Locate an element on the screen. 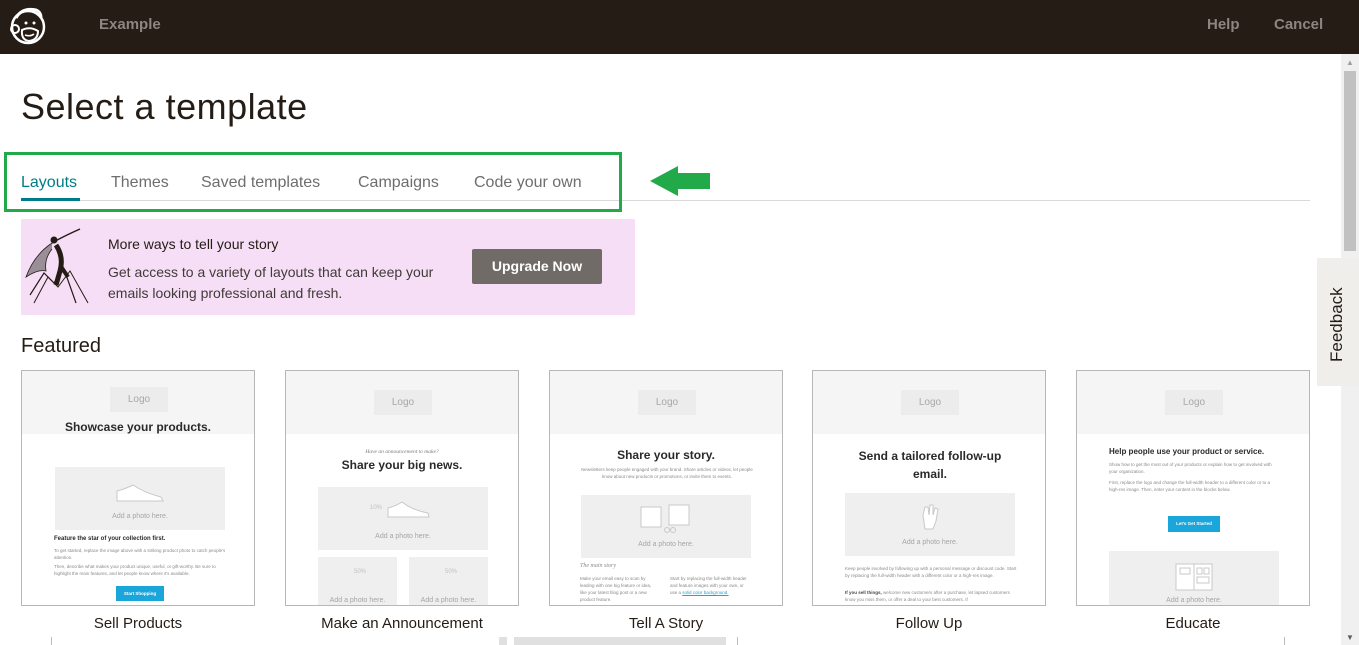  page-title: Select a template is located at coordinates (164, 106).